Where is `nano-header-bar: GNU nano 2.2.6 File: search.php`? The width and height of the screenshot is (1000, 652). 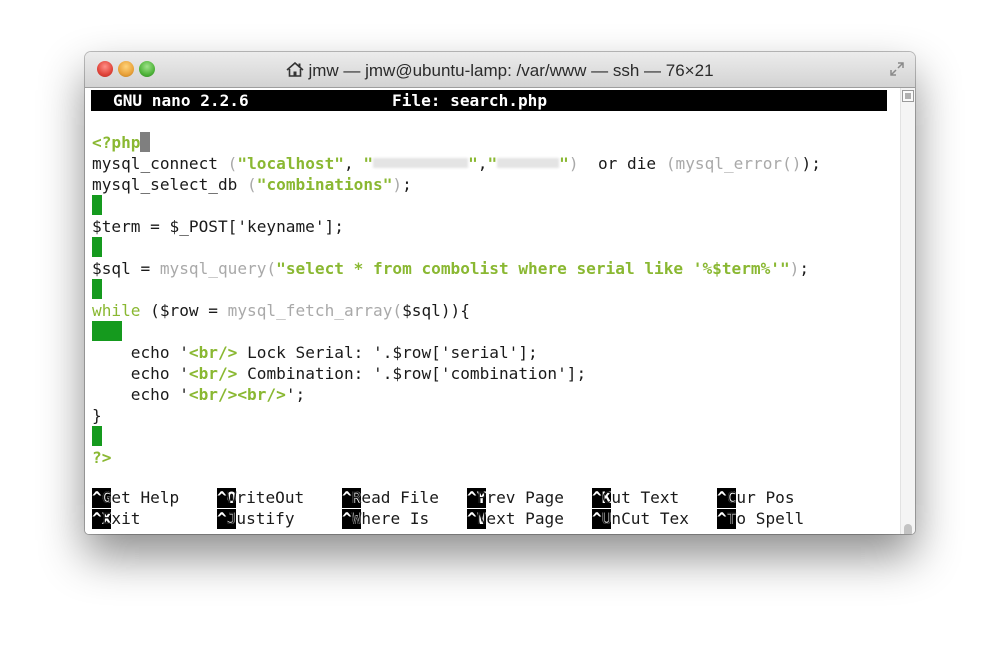
nano-header-bar: GNU nano 2.2.6 File: search.php is located at coordinates (489, 100).